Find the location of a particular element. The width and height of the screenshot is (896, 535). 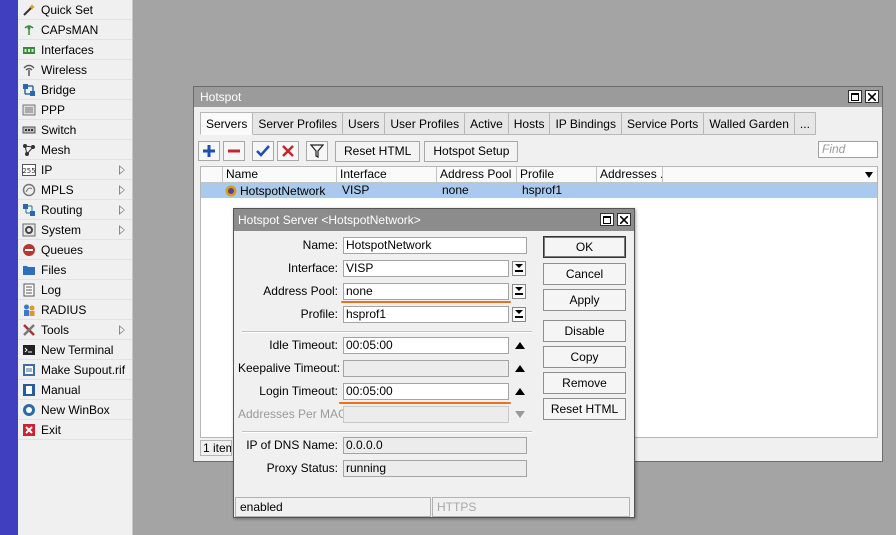

menu-item-capsman: CAPsMAN is located at coordinates (75, 30).